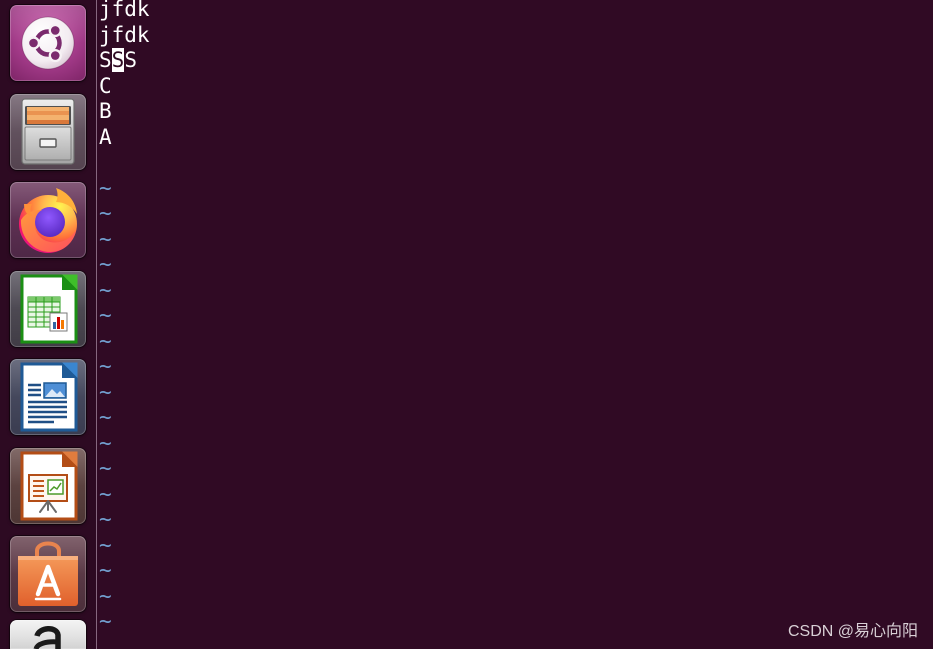 This screenshot has width=933, height=649. I want to click on watermark: CSDN @易心向阳, so click(852, 631).